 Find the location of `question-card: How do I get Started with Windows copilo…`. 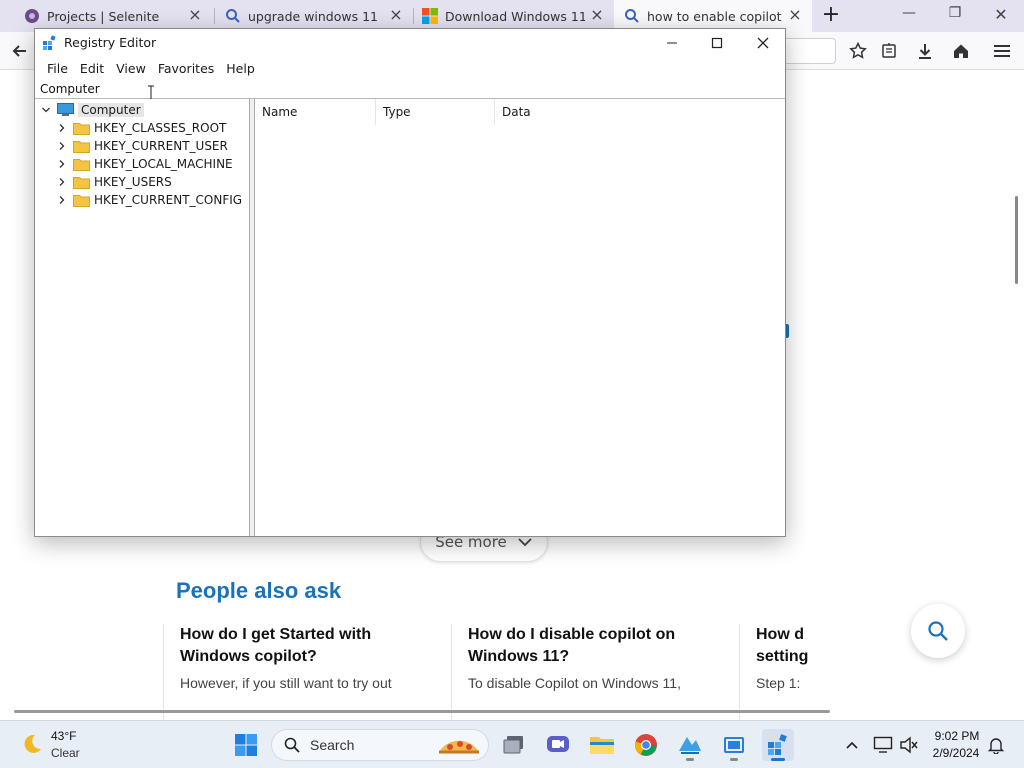

question-card: How do I get Started with Windows copilo… is located at coordinates (304, 672).